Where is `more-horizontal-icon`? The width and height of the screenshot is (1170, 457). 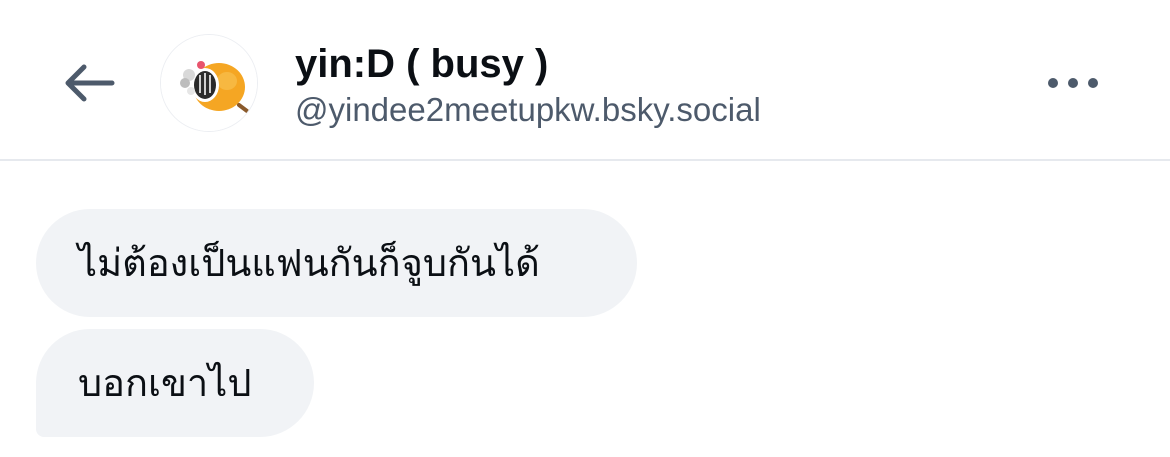 more-horizontal-icon is located at coordinates (1073, 83).